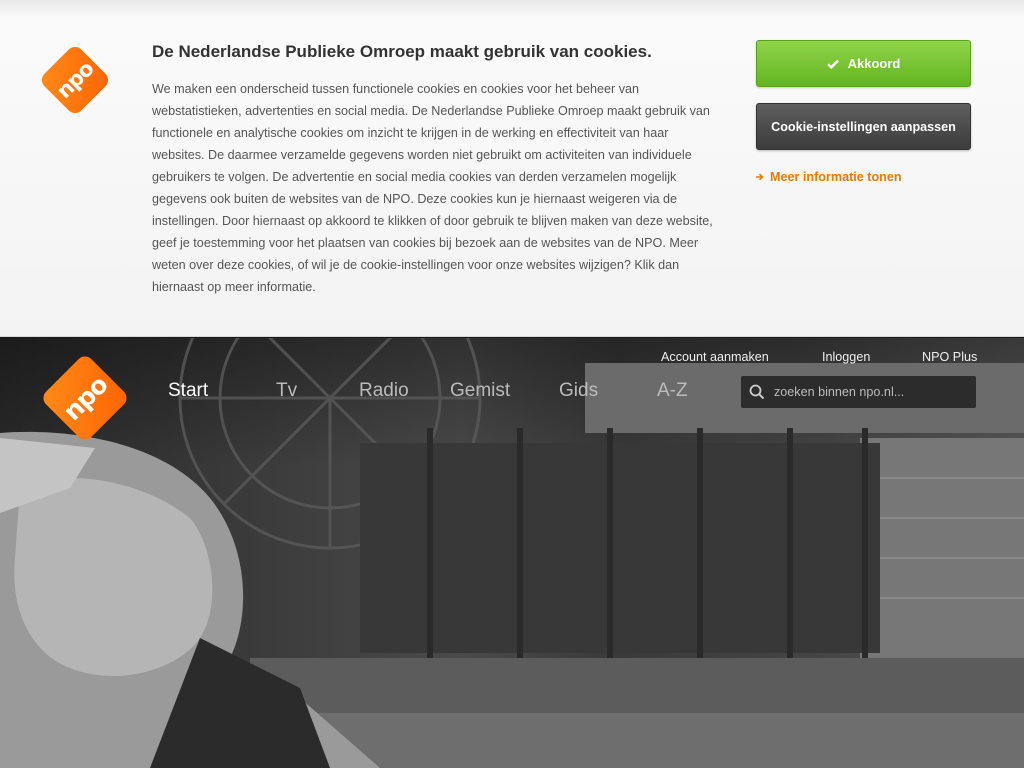 Image resolution: width=1024 pixels, height=768 pixels. What do you see at coordinates (874, 63) in the screenshot?
I see `accept-button-label: Akkoord` at bounding box center [874, 63].